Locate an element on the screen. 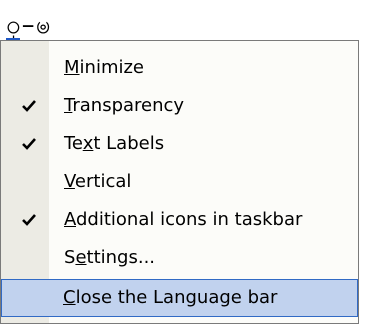 Image resolution: width=367 pixels, height=326 pixels. menu-item-vertical-label: Vertical is located at coordinates (98, 181).